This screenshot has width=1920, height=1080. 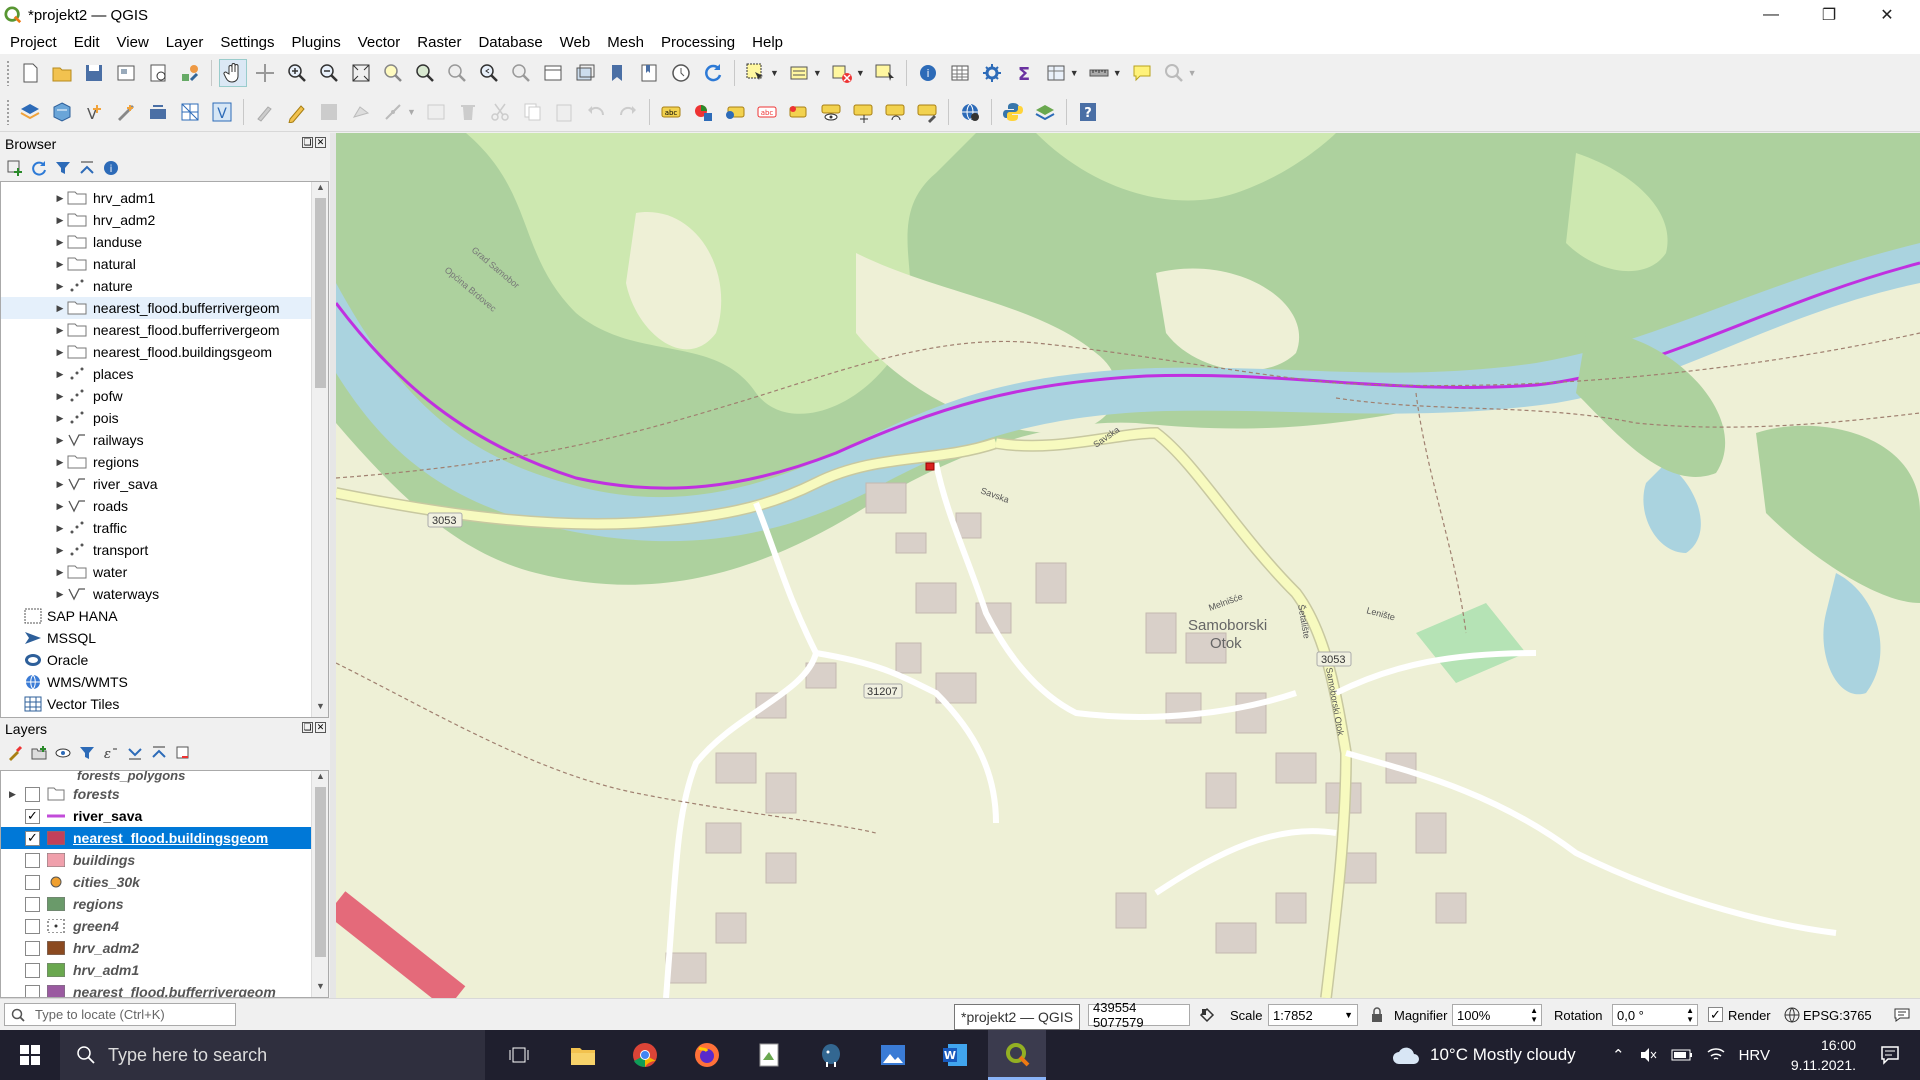 I want to click on add-selected-layers-icon, so click(x=15, y=168).